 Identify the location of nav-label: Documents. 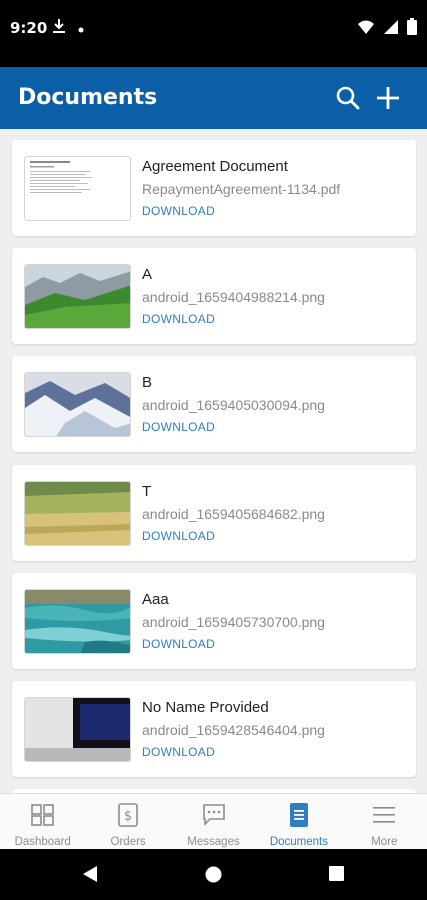
(298, 842).